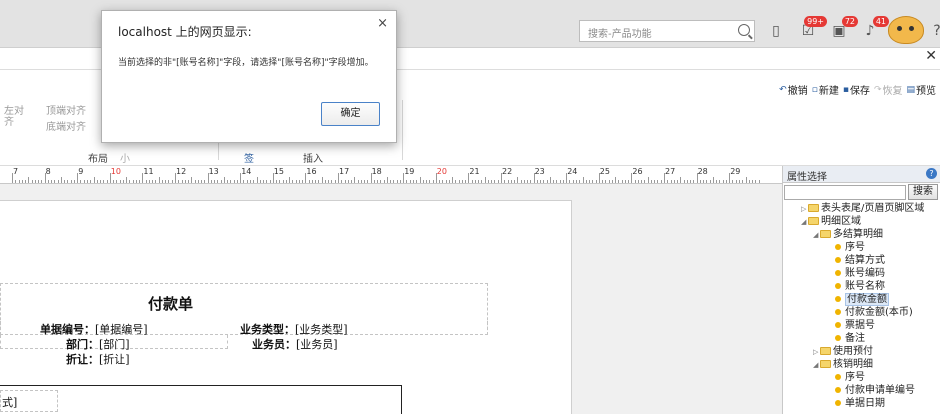  What do you see at coordinates (68, 111) in the screenshot?
I see `align-top-button: 顶端对齐` at bounding box center [68, 111].